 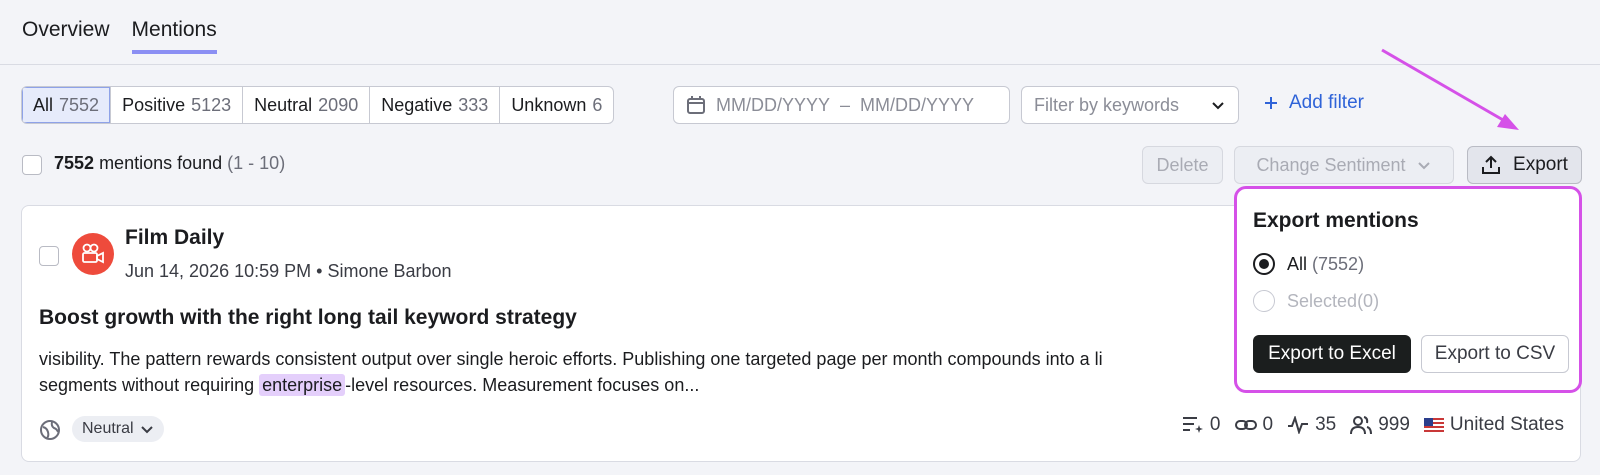 I want to click on body-text-before: segments without requiring, so click(x=149, y=385).